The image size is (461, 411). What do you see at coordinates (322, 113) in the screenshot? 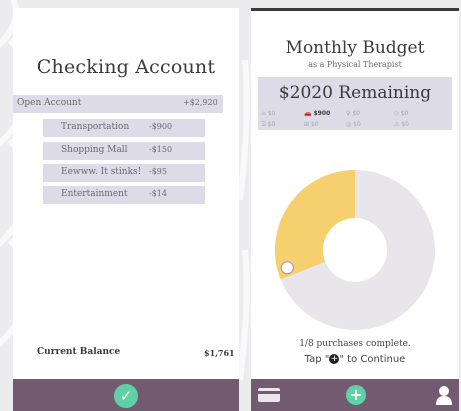
I see `category-amount: $900` at bounding box center [322, 113].